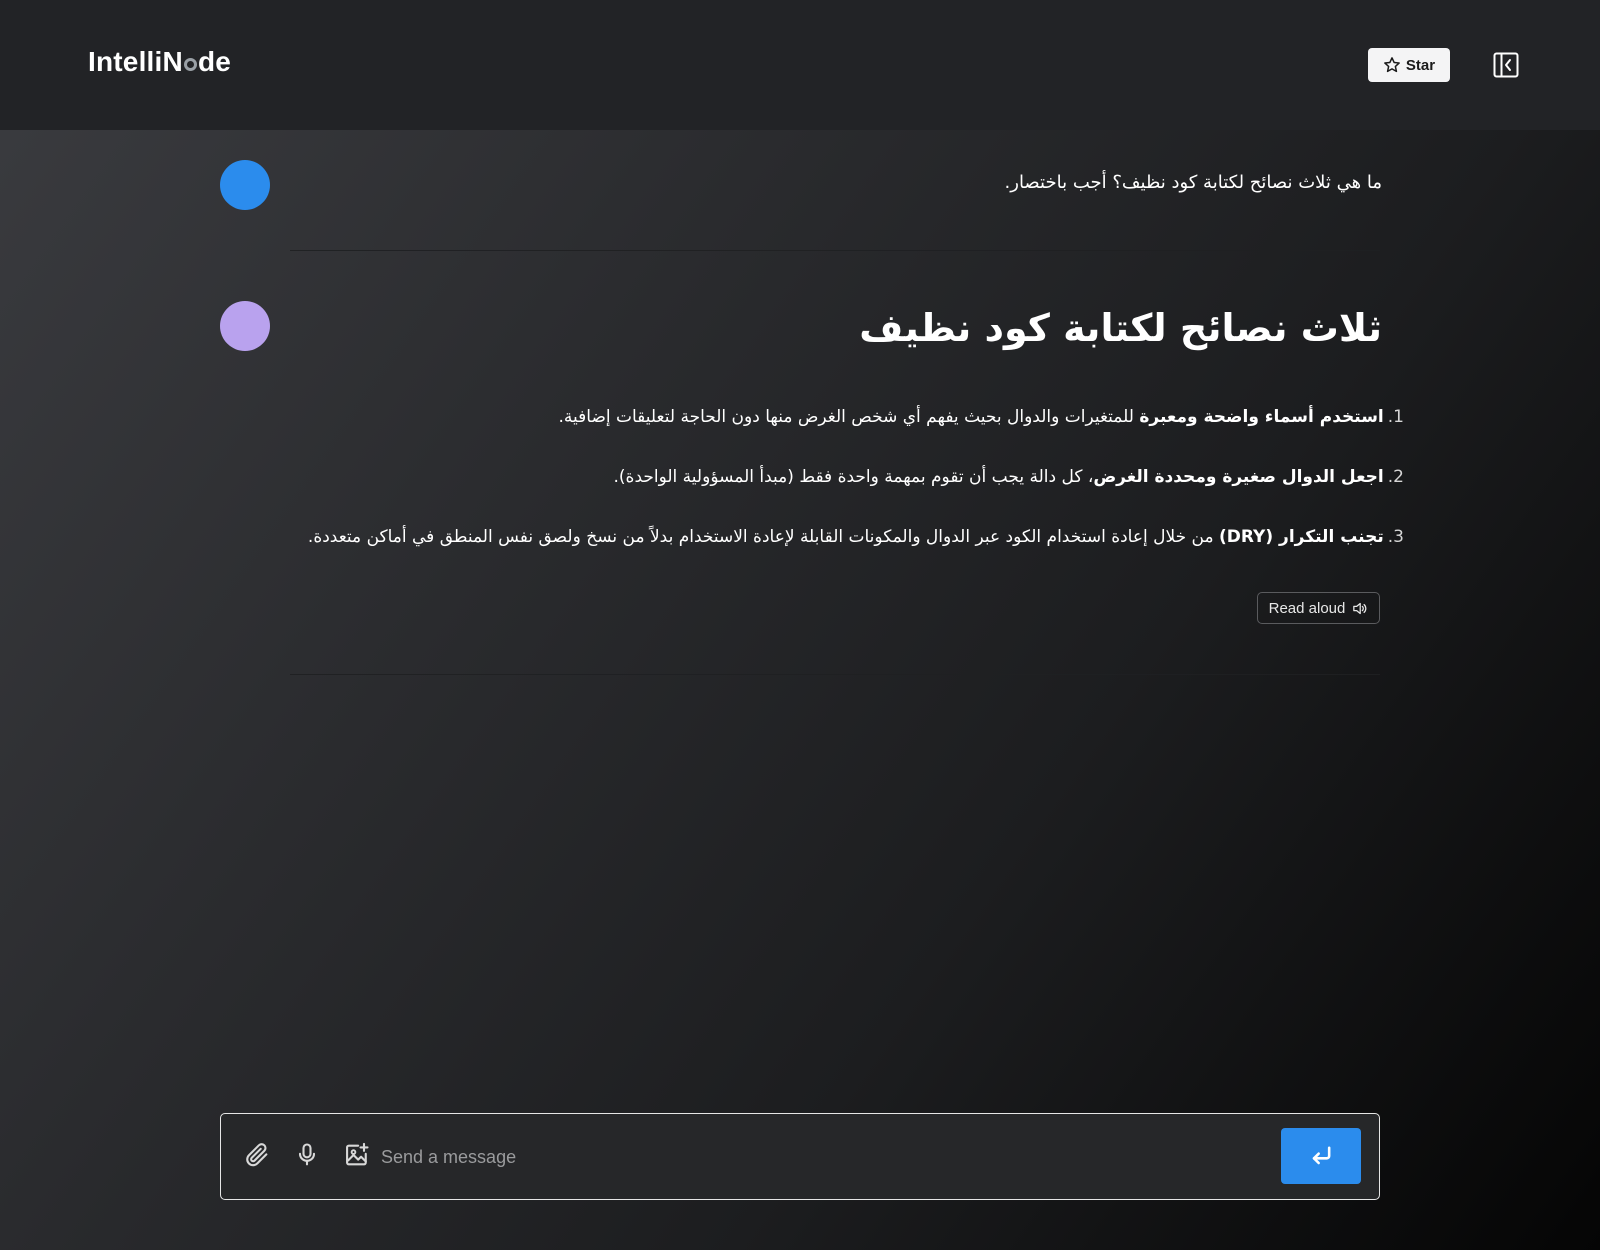 This screenshot has width=1600, height=1250. What do you see at coordinates (1301, 537) in the screenshot?
I see `tip-heading: تجنب التكرار (DRY)` at bounding box center [1301, 537].